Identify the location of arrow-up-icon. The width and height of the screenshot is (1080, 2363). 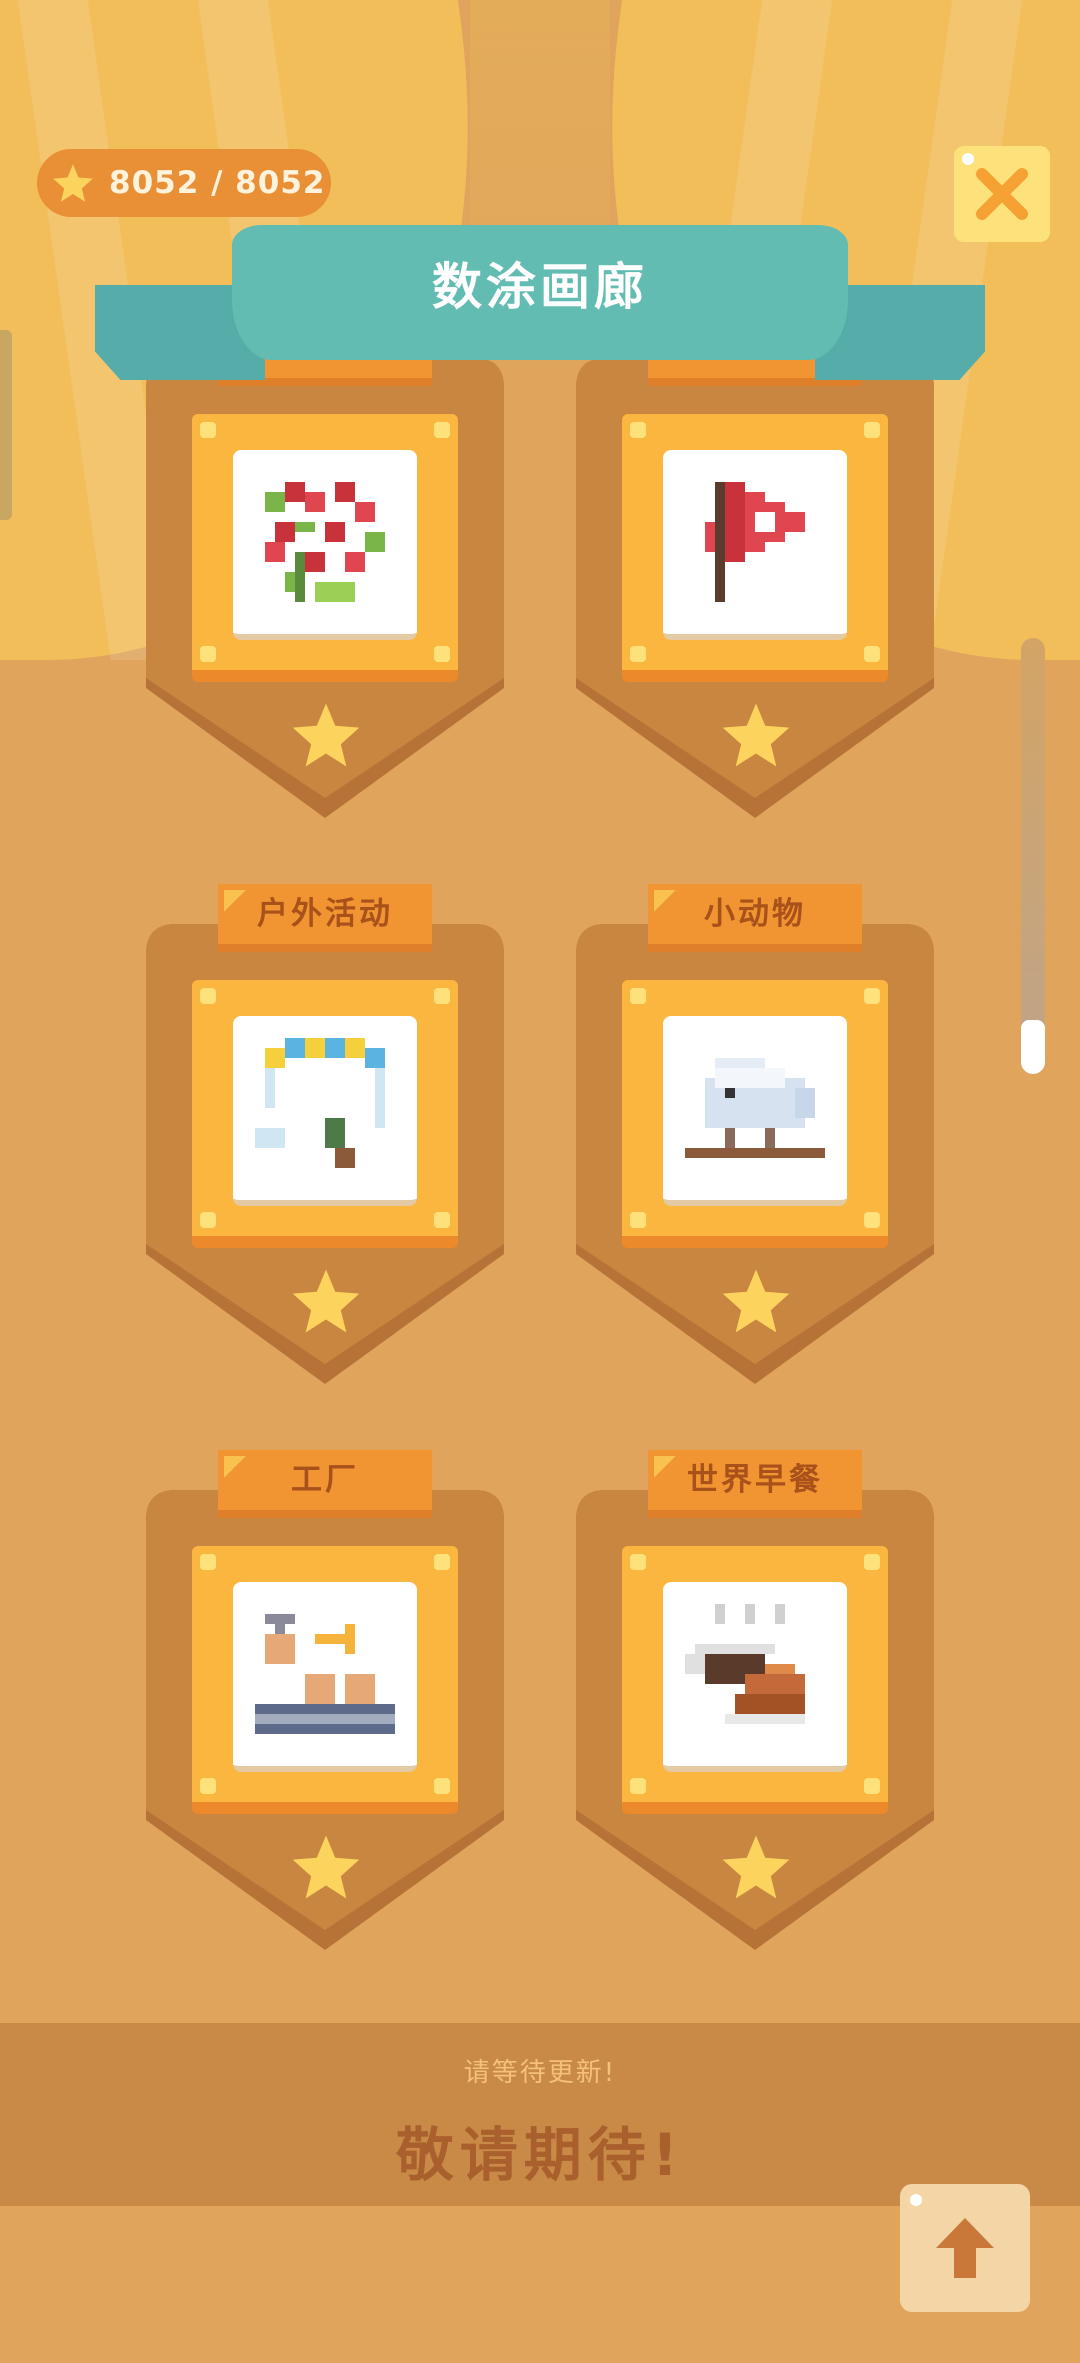
(965, 2248).